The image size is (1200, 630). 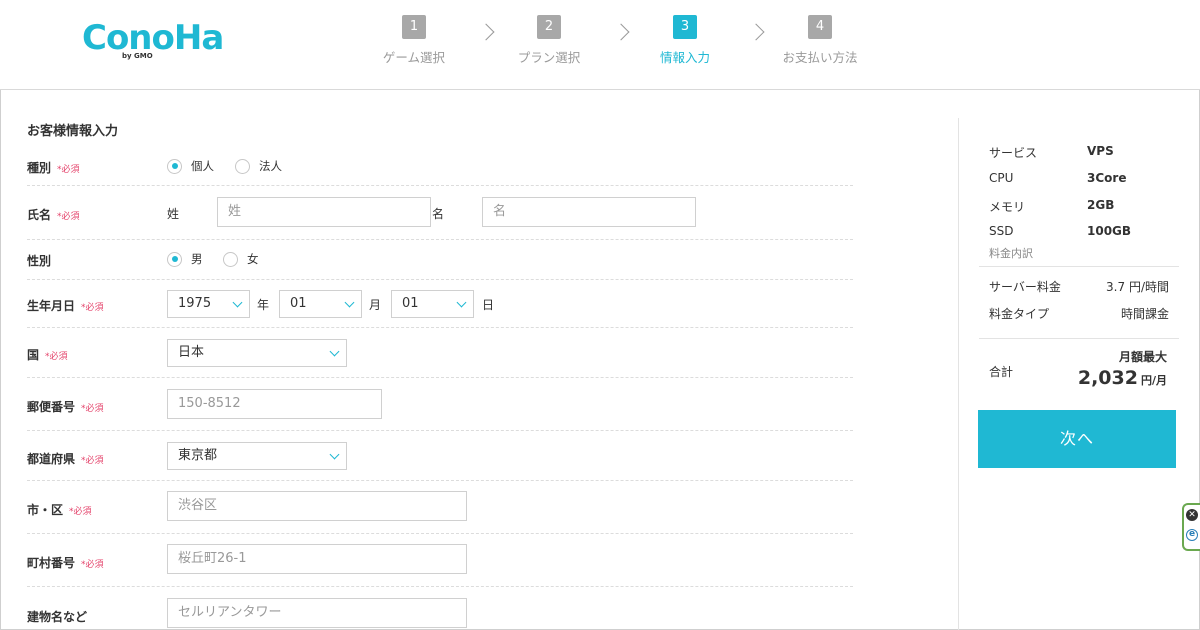 What do you see at coordinates (57, 617) in the screenshot?
I see `building-label: 建物名など` at bounding box center [57, 617].